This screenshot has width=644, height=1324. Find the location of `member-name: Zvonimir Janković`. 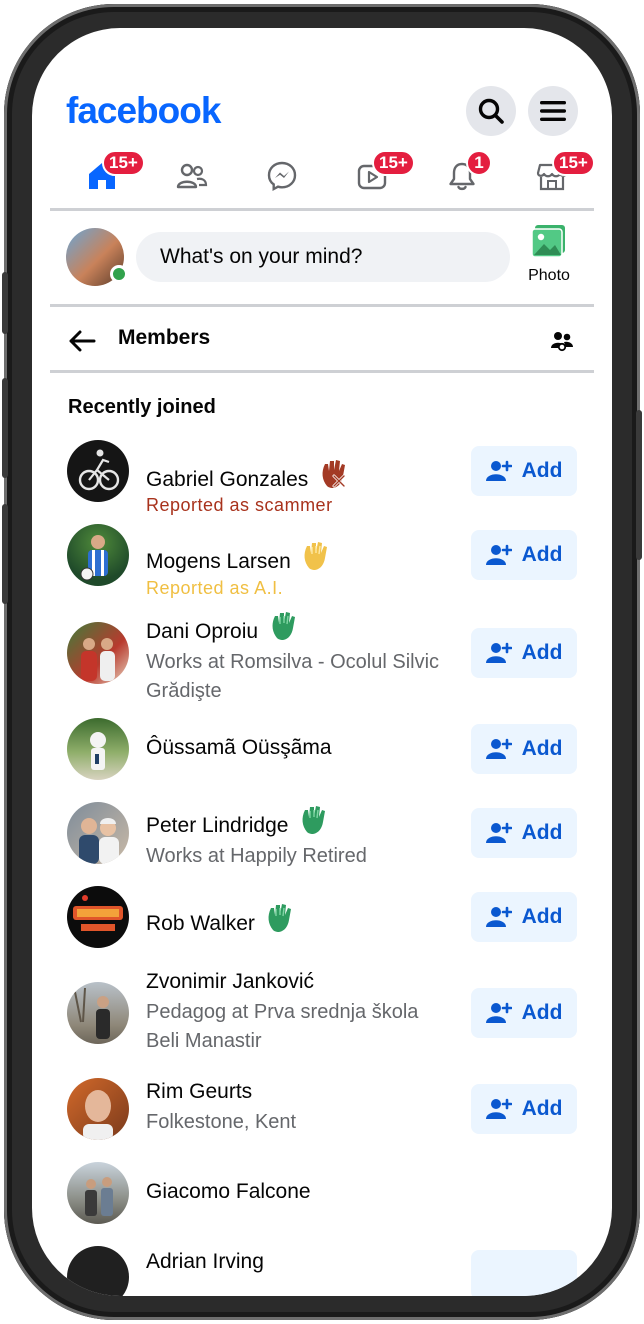

member-name: Zvonimir Janković is located at coordinates (230, 981).